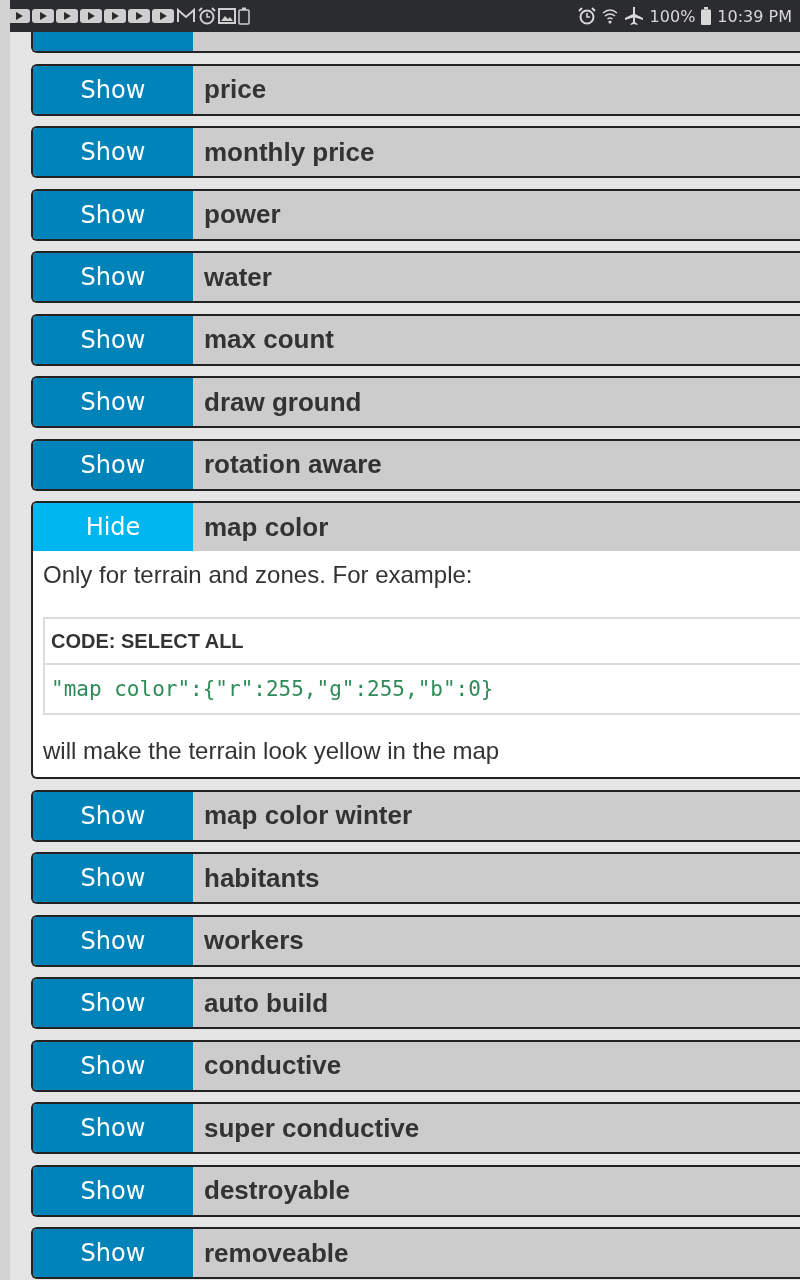  What do you see at coordinates (609, 16) in the screenshot?
I see `wifi-icon` at bounding box center [609, 16].